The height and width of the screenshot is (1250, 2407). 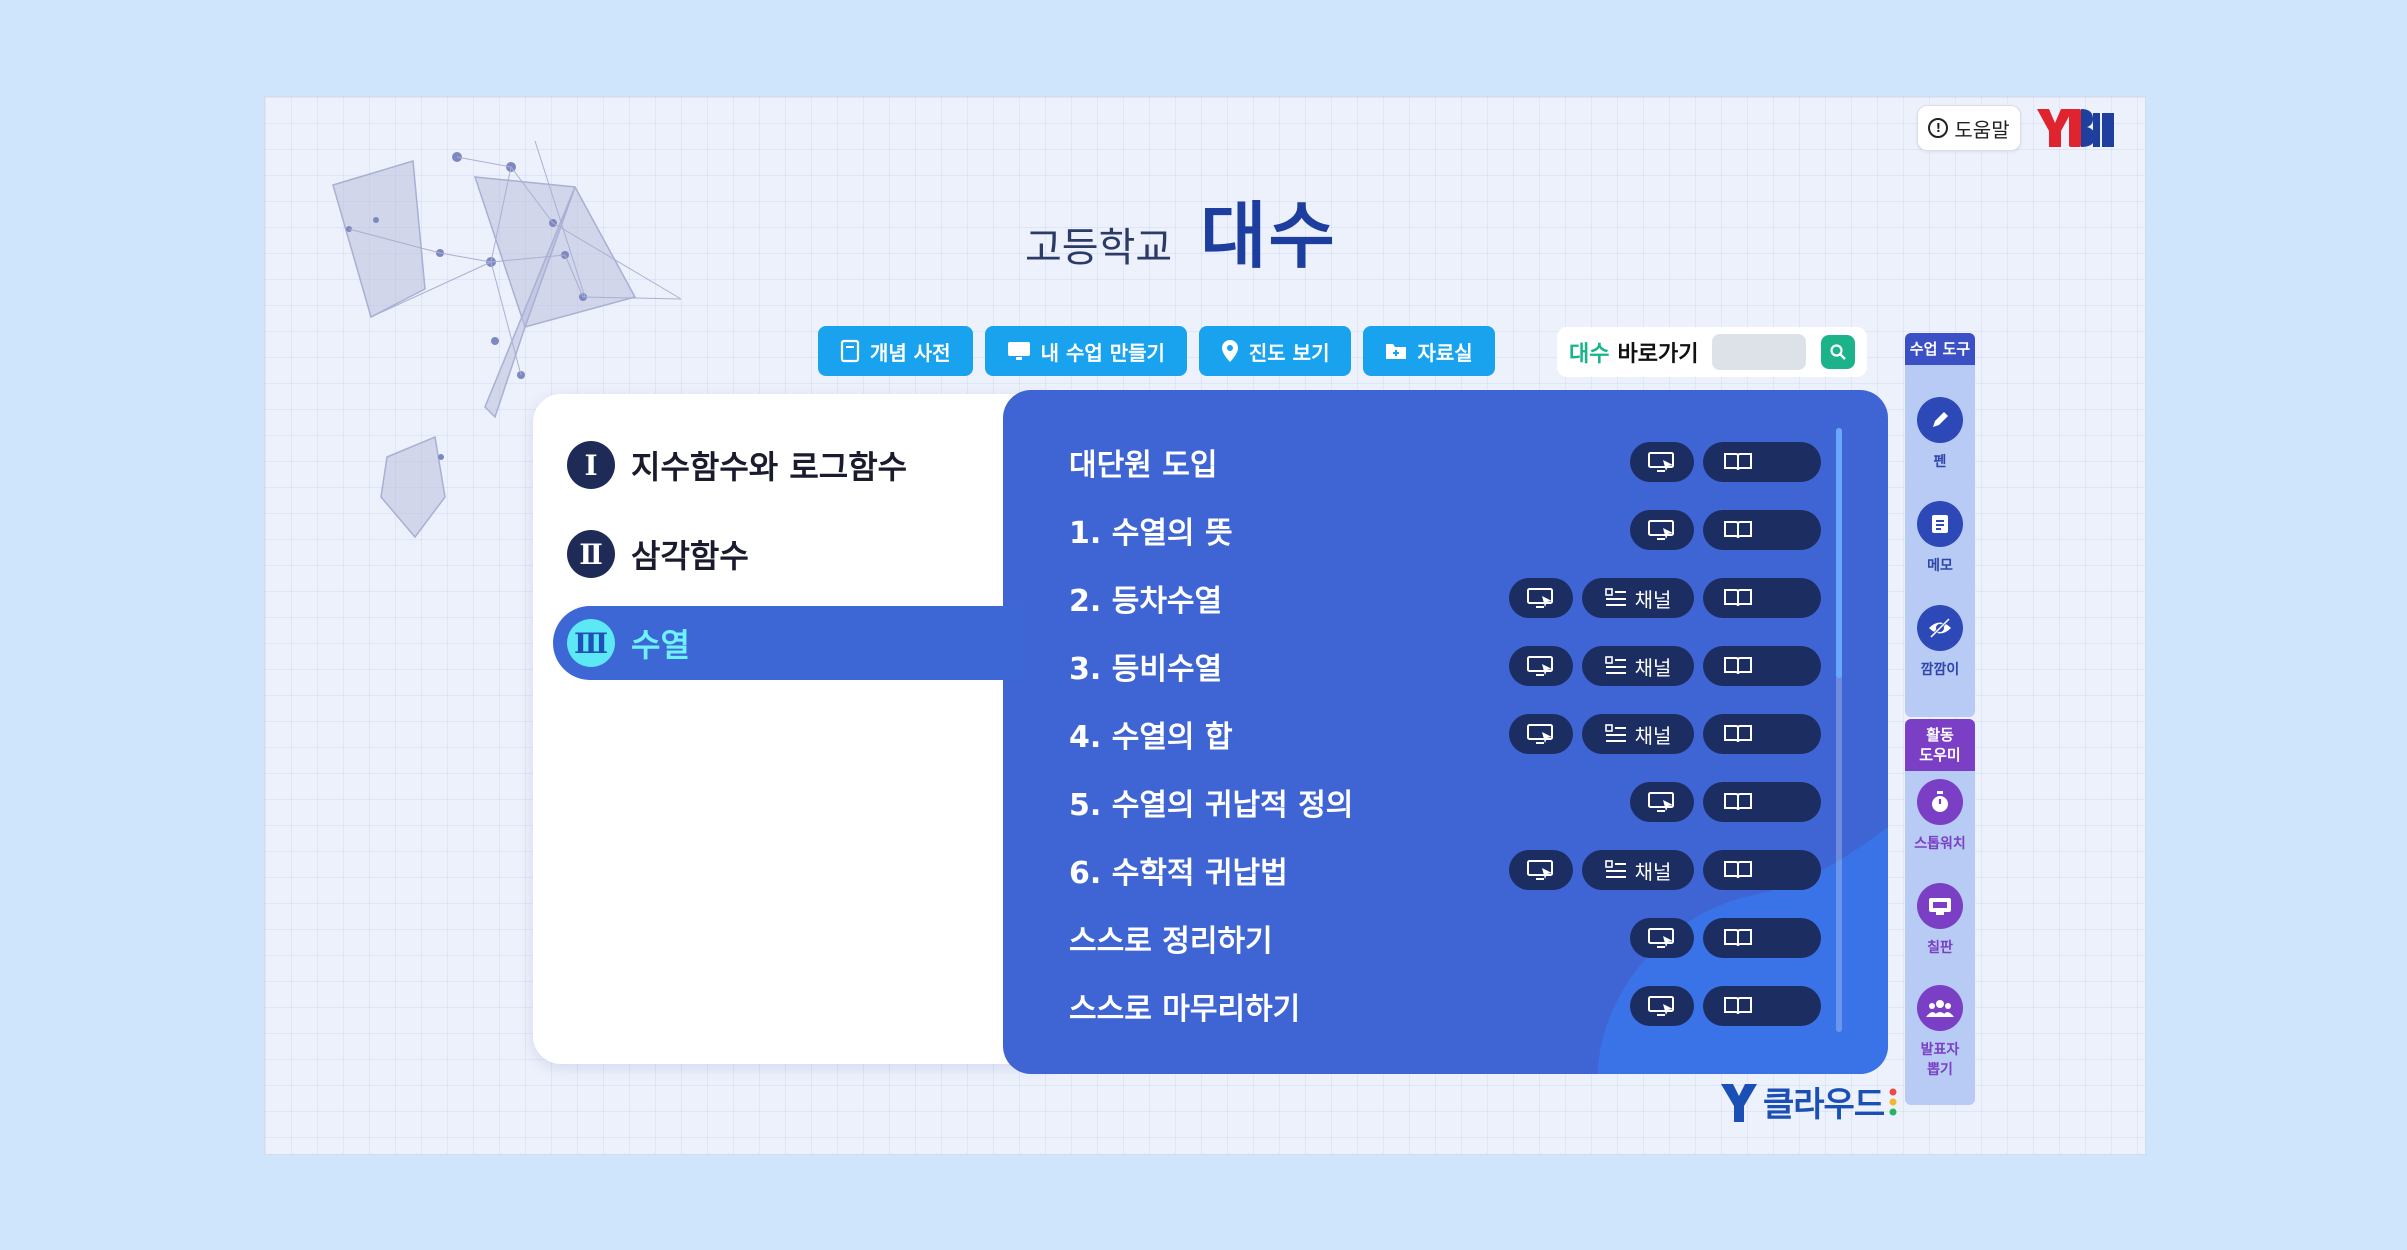 I want to click on lesson-row: 4. 수열의 합 채널, so click(x=1445, y=734).